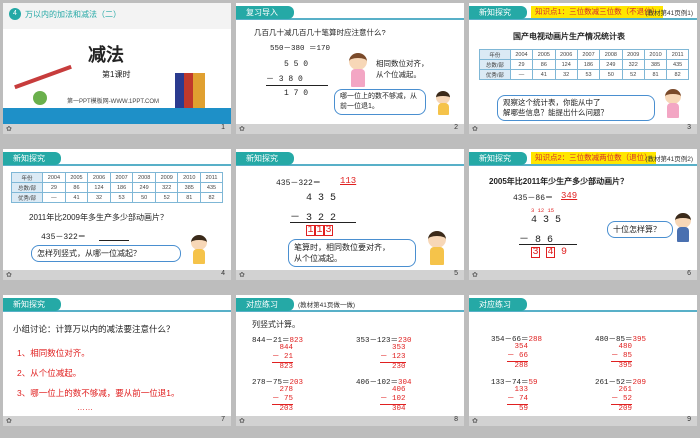 The height and width of the screenshot is (438, 700). I want to click on desk-image, so click(117, 116).